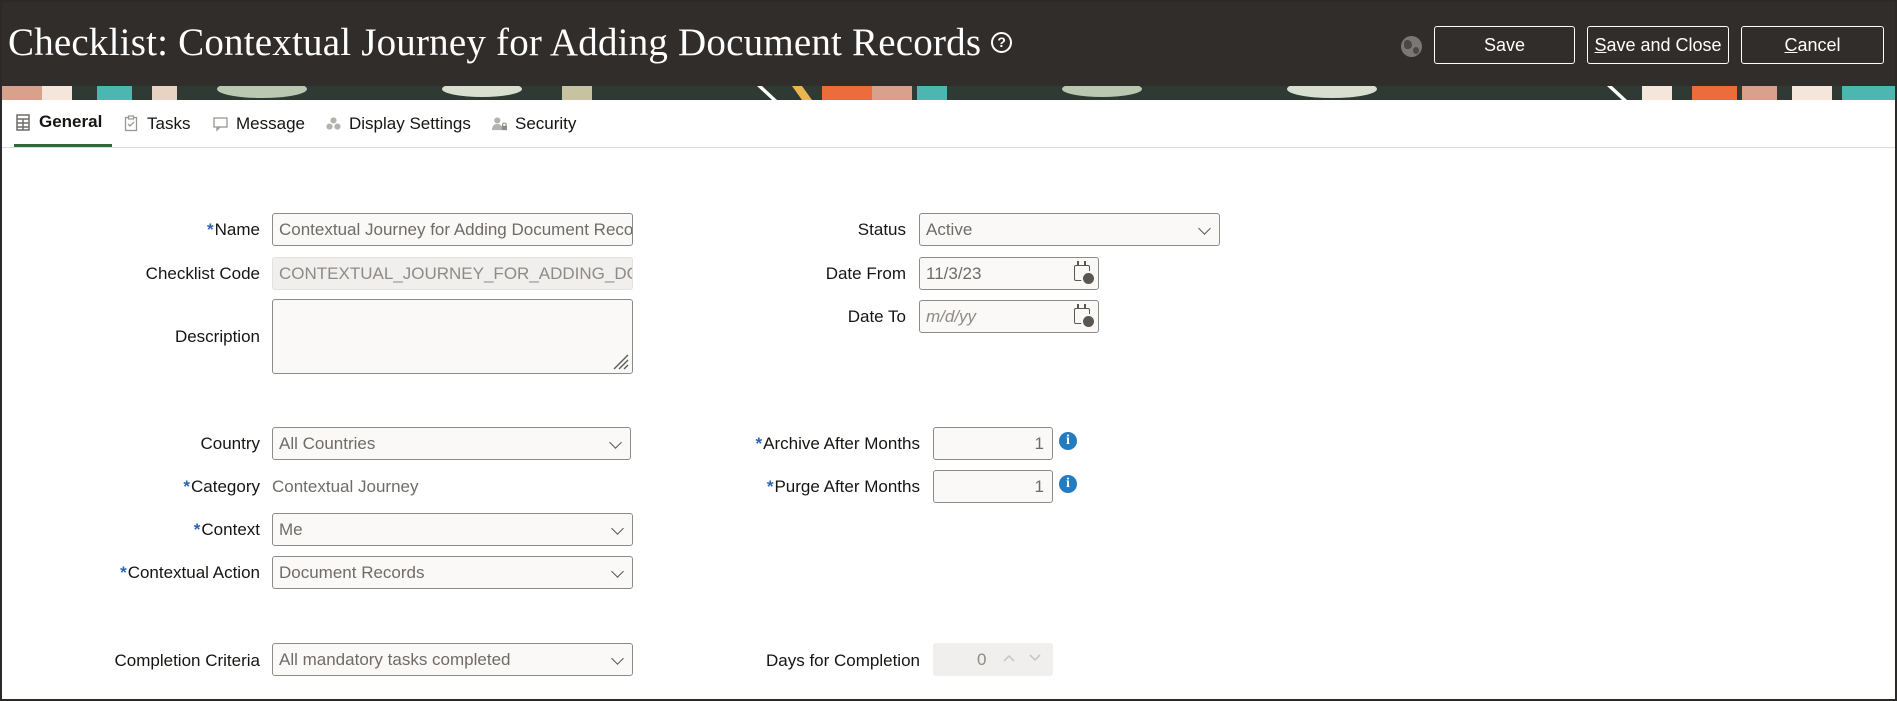  I want to click on category-value: Contextual Journey, so click(345, 486).